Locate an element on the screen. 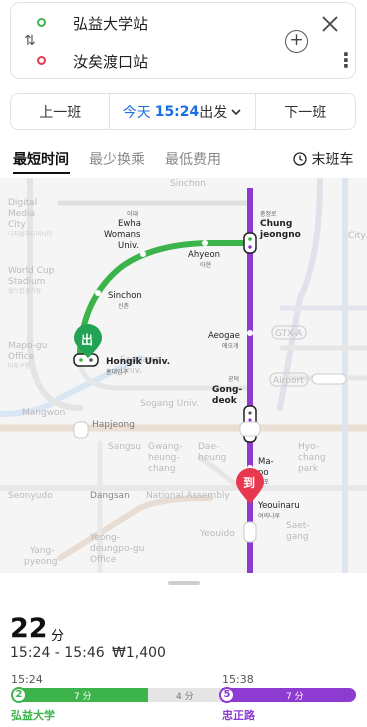 The height and width of the screenshot is (727, 367). transfer-time: 15:38 is located at coordinates (238, 679).